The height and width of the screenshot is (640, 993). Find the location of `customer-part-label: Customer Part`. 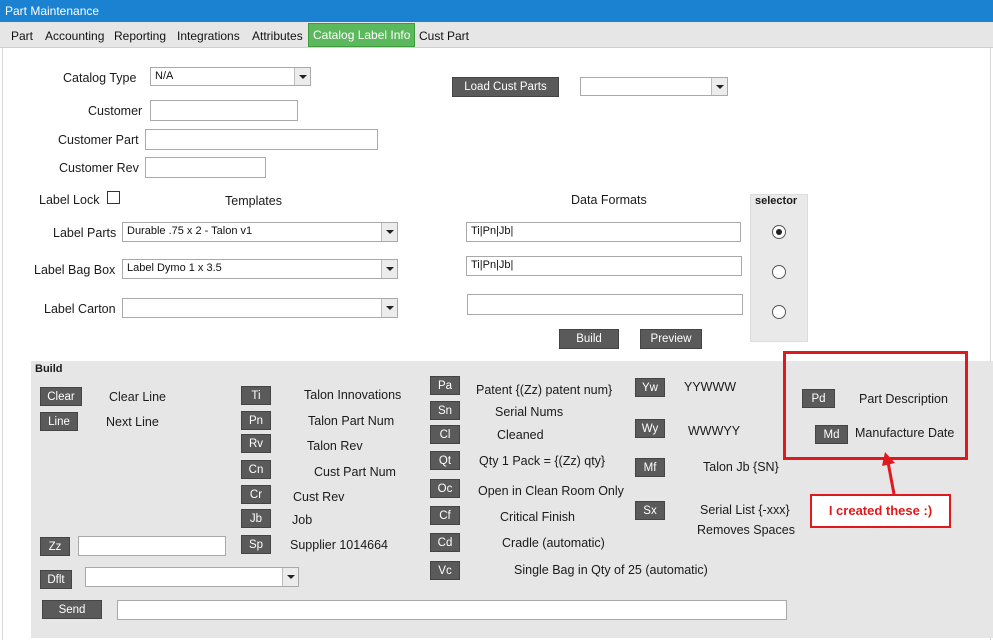

customer-part-label: Customer Part is located at coordinates (98, 140).